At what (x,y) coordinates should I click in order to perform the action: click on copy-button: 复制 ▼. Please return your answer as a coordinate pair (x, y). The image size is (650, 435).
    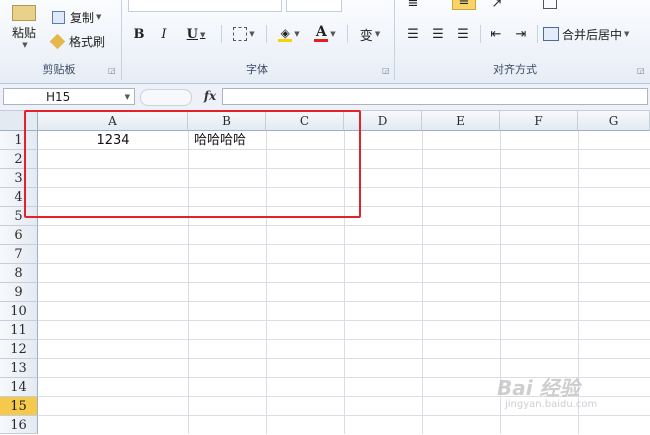
    Looking at the image, I should click on (83, 17).